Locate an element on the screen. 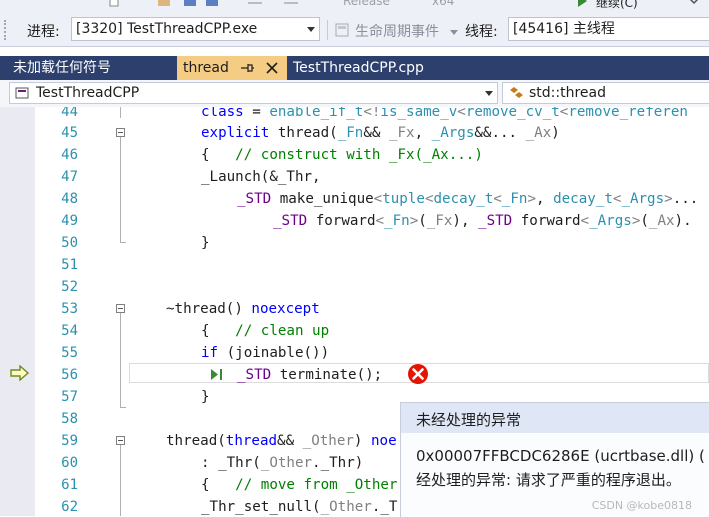  line-number: 56 is located at coordinates (69, 375).